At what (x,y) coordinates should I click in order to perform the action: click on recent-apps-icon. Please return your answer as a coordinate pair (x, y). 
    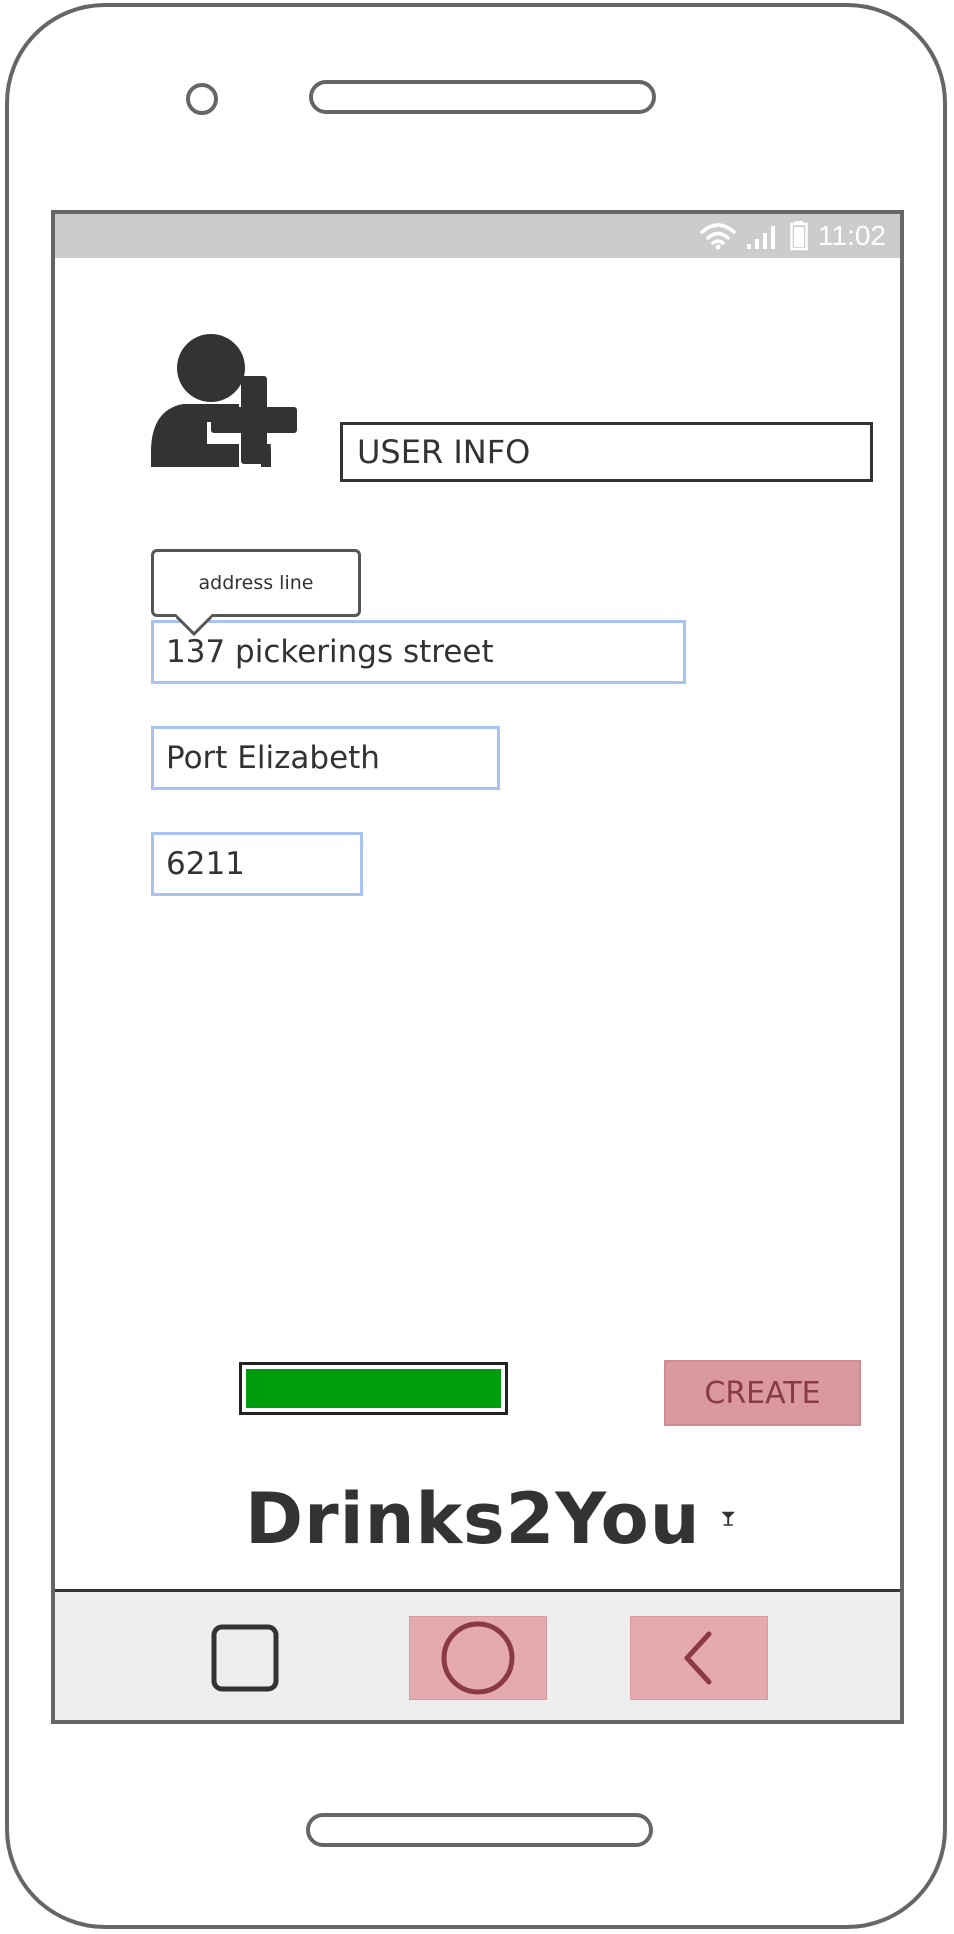
    Looking at the image, I should click on (245, 1658).